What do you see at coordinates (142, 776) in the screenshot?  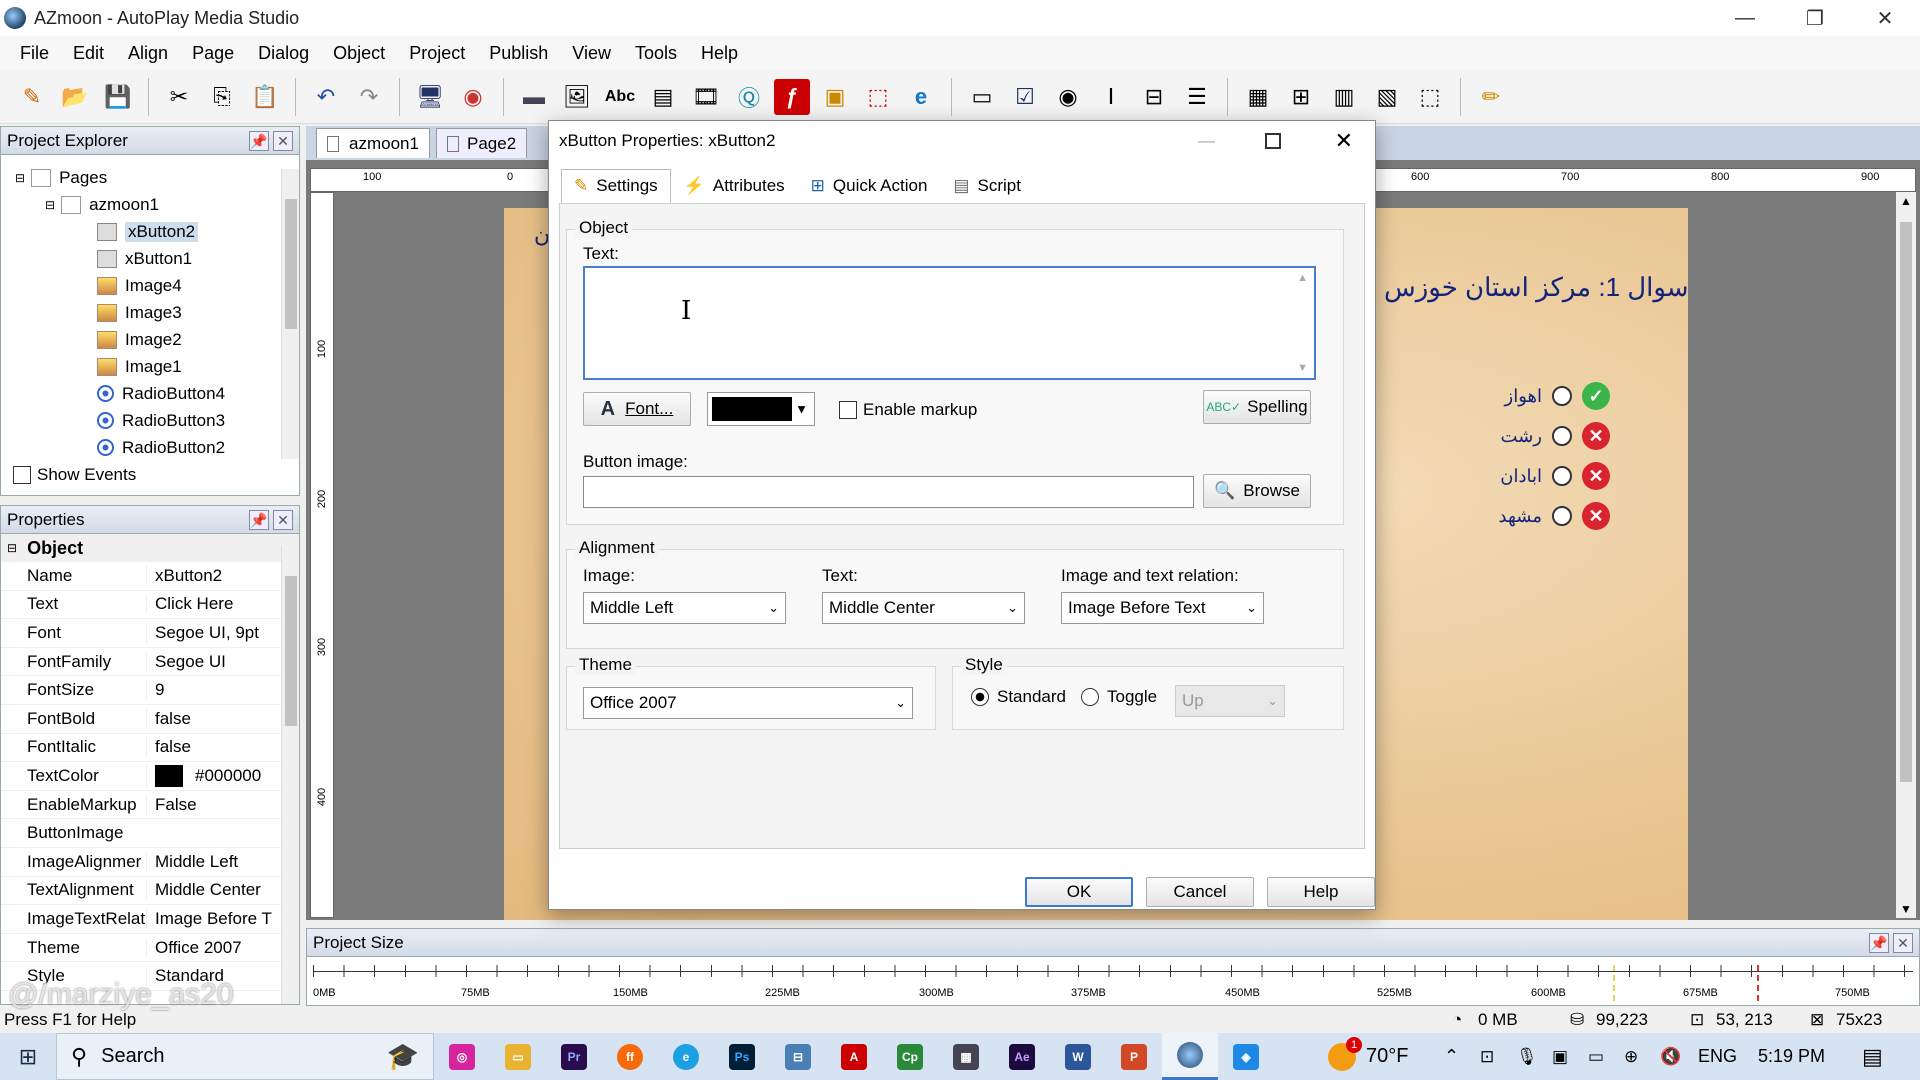 I see `property-row: TextColor #000000` at bounding box center [142, 776].